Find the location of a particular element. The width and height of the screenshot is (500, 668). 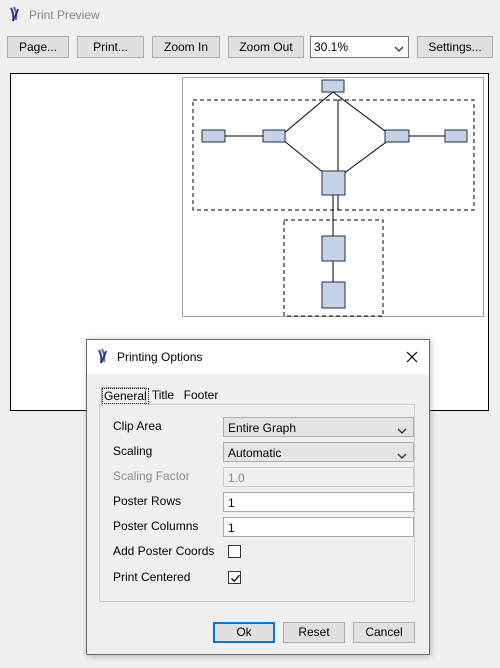

poster-columns-field: 1 is located at coordinates (318, 527).